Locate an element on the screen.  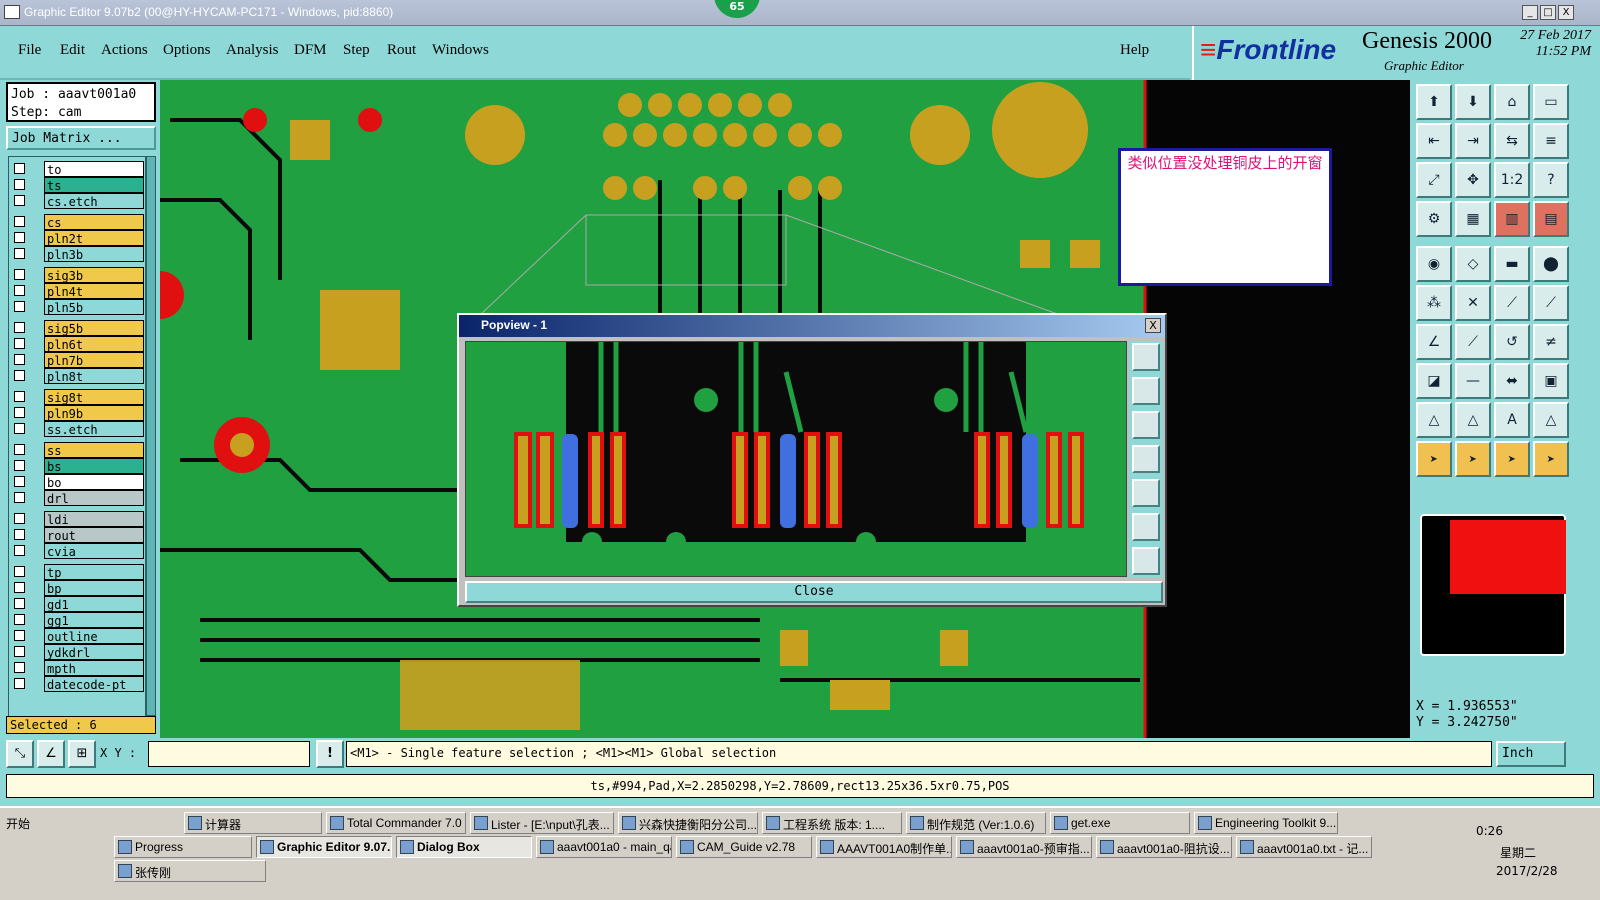
layer-name: mpth is located at coordinates (94, 668).